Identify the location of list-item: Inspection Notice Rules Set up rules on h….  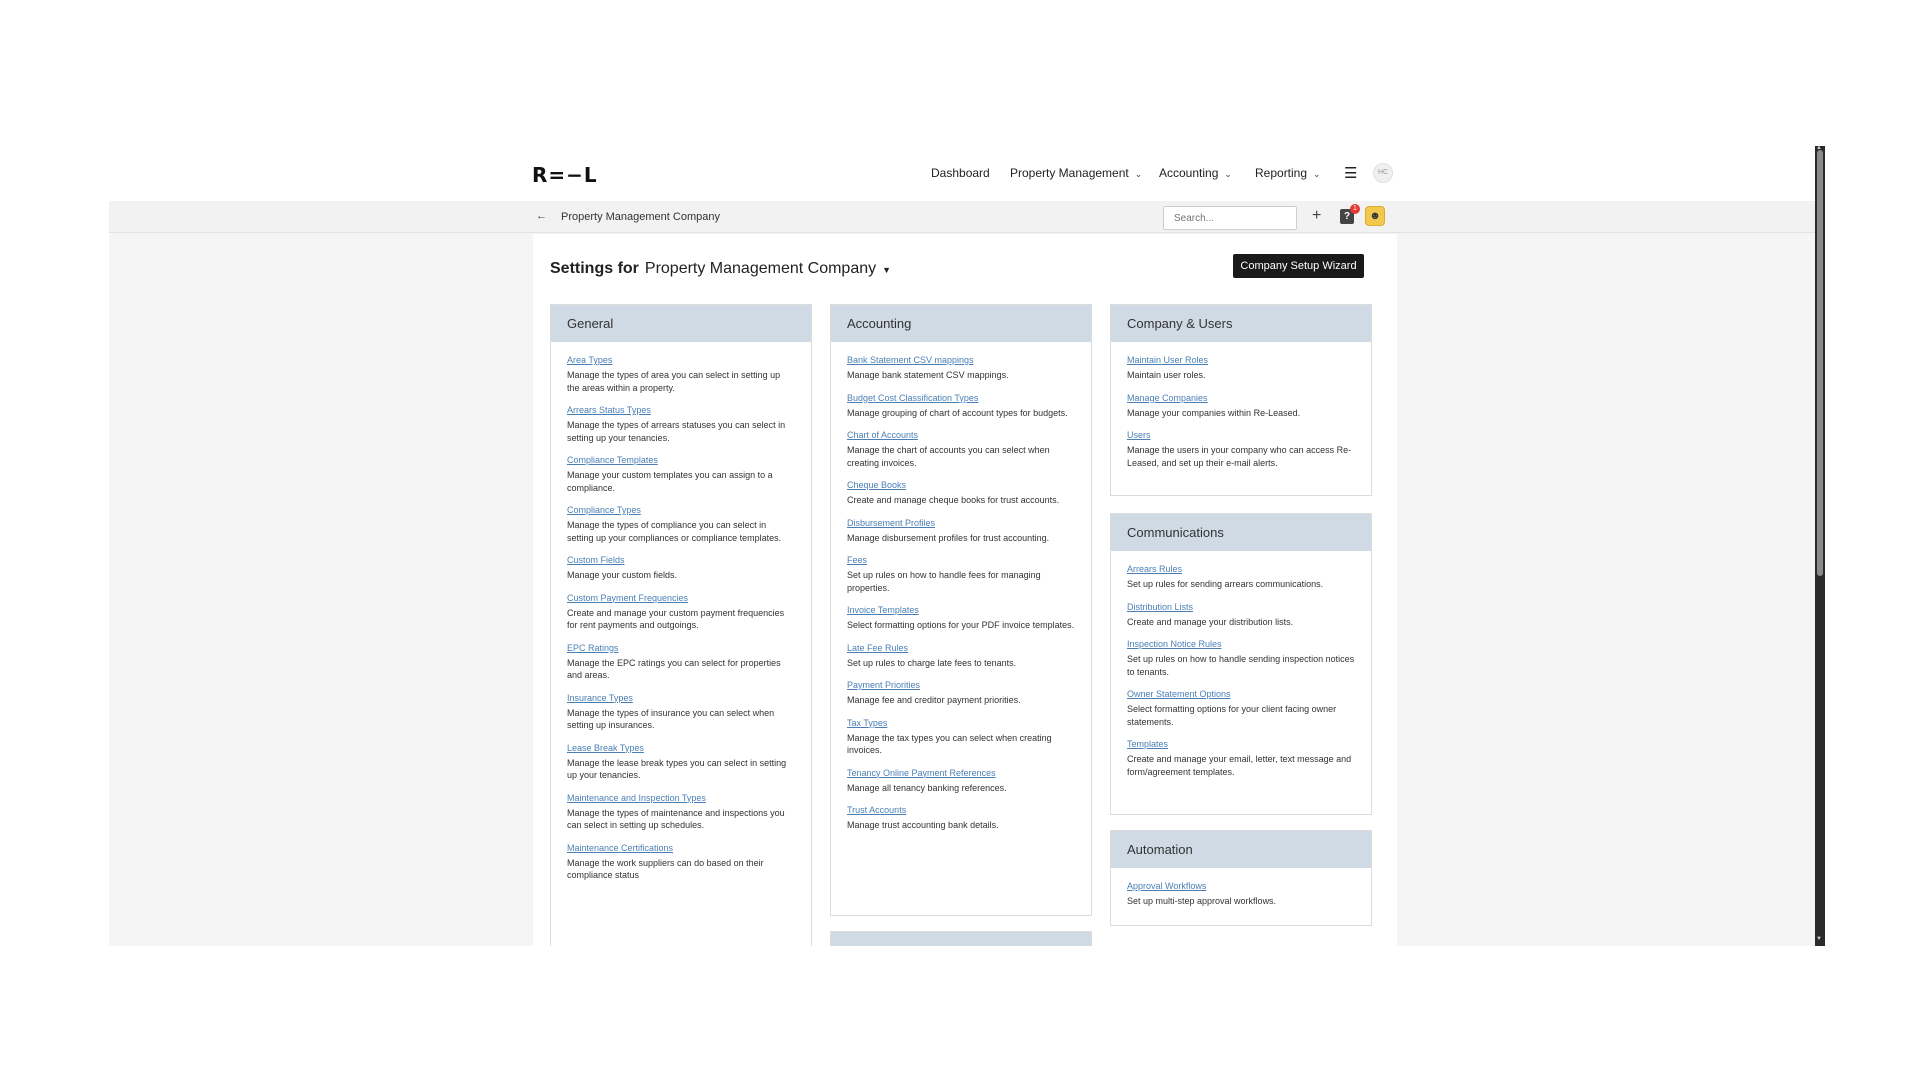
(1241, 658).